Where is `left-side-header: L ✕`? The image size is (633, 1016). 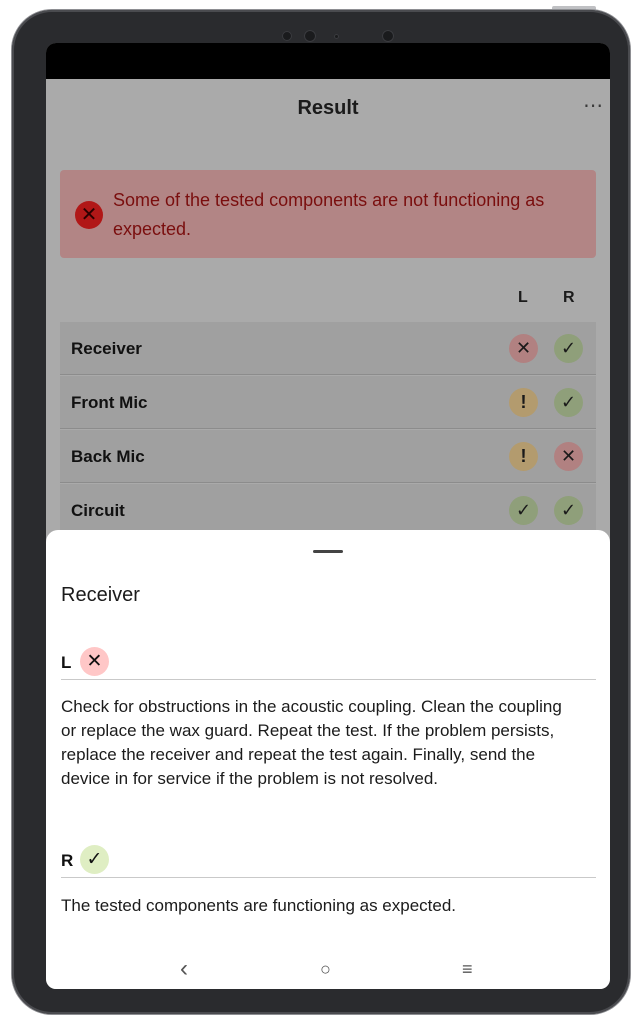 left-side-header: L ✕ is located at coordinates (328, 661).